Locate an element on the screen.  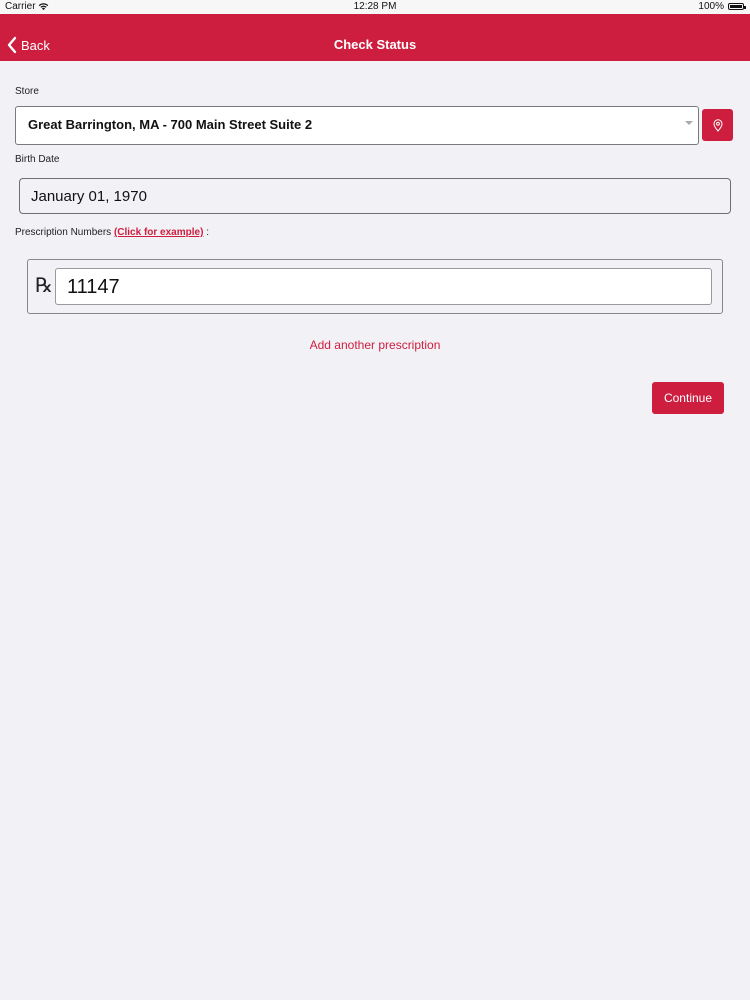
map-pin-icon is located at coordinates (717, 125).